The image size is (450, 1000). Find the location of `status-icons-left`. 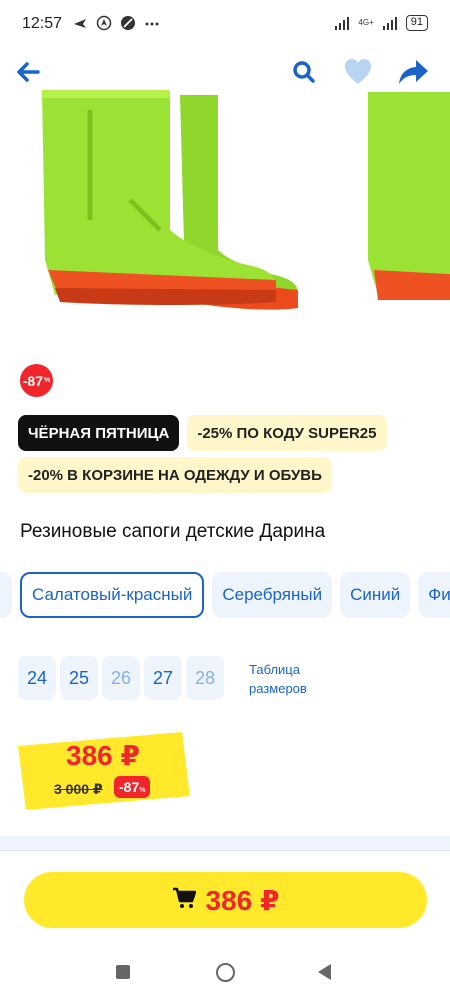

status-icons-left is located at coordinates (116, 23).